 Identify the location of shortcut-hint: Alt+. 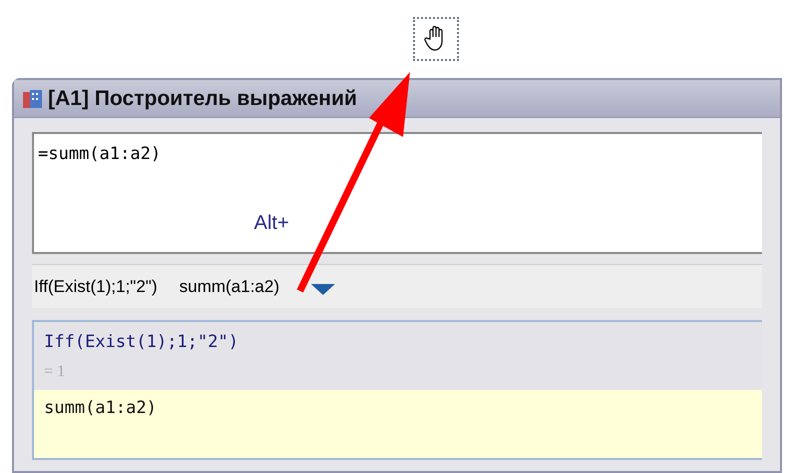
(272, 223).